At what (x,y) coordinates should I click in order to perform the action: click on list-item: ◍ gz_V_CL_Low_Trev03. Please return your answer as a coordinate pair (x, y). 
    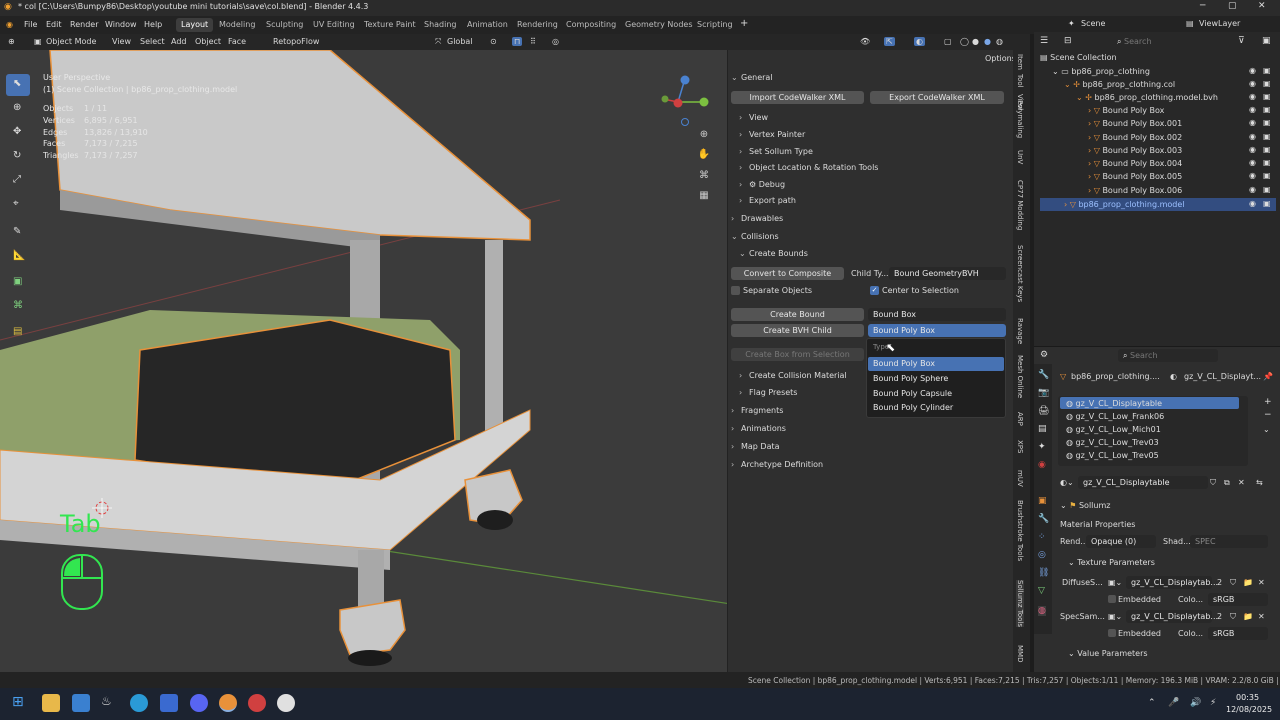
    Looking at the image, I should click on (1112, 442).